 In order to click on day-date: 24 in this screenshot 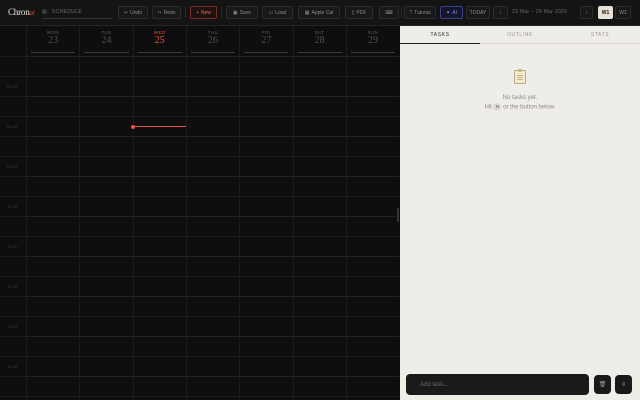, I will do `click(106, 40)`.